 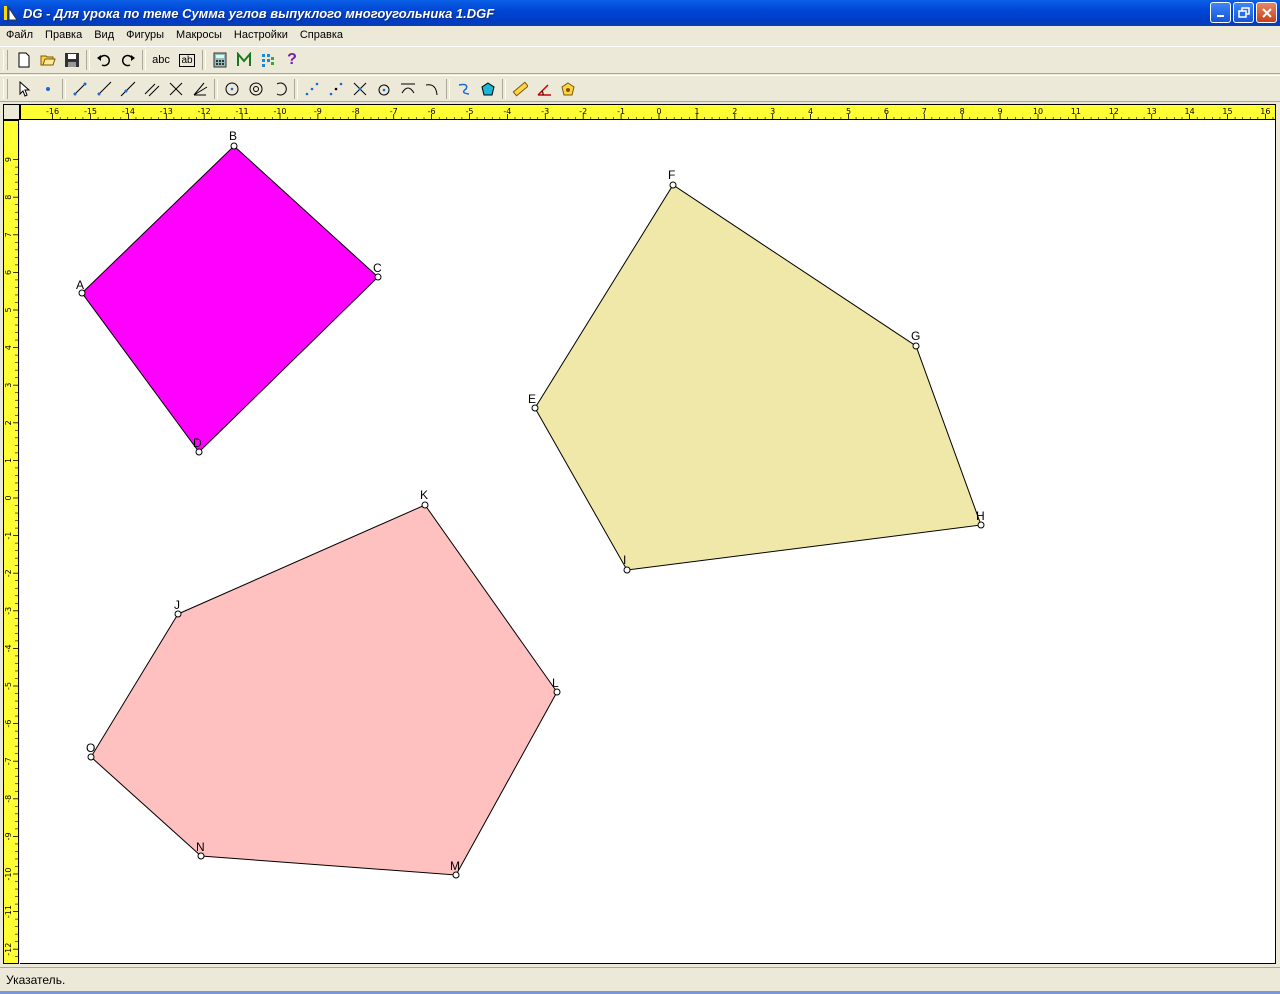 What do you see at coordinates (204, 111) in the screenshot?
I see `ruler-tick-label: -12` at bounding box center [204, 111].